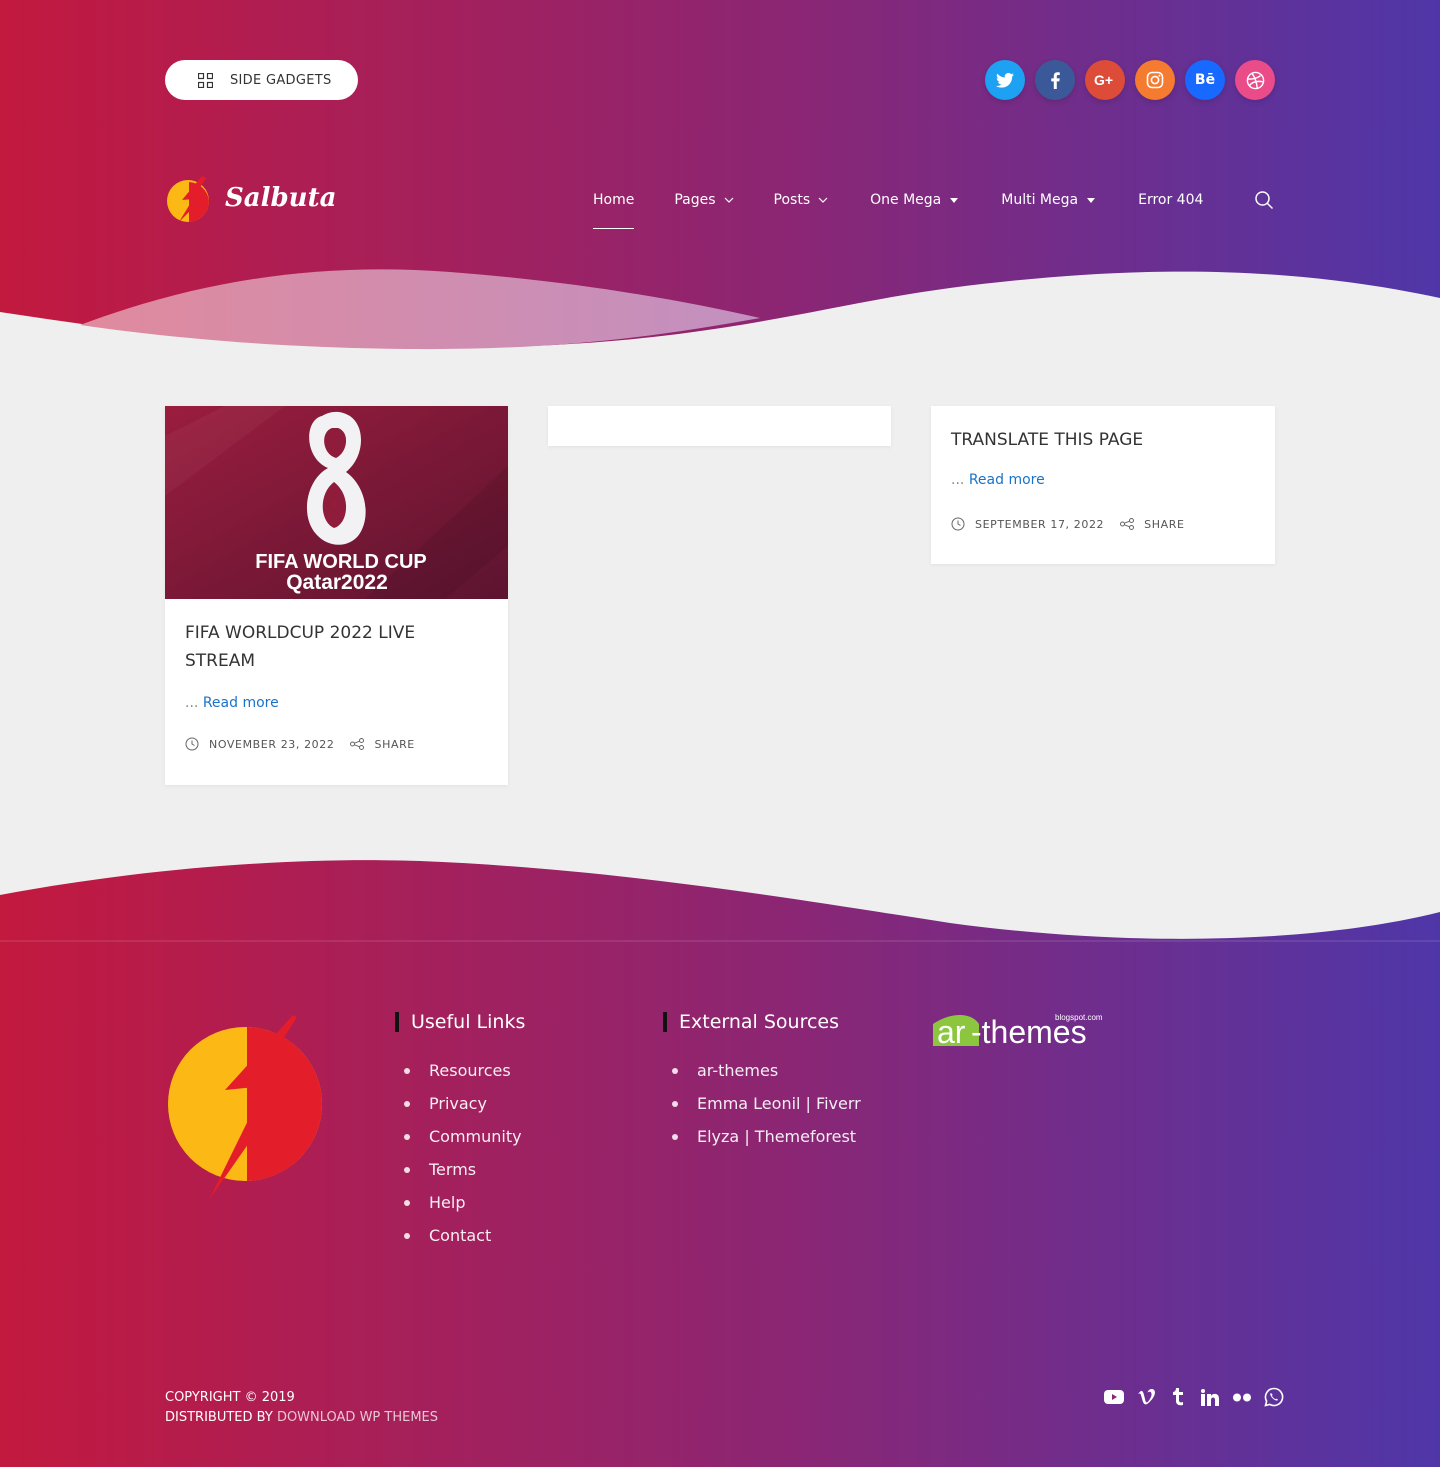 Image resolution: width=1440 pixels, height=1467 pixels. I want to click on flickr-icon, so click(1242, 1397).